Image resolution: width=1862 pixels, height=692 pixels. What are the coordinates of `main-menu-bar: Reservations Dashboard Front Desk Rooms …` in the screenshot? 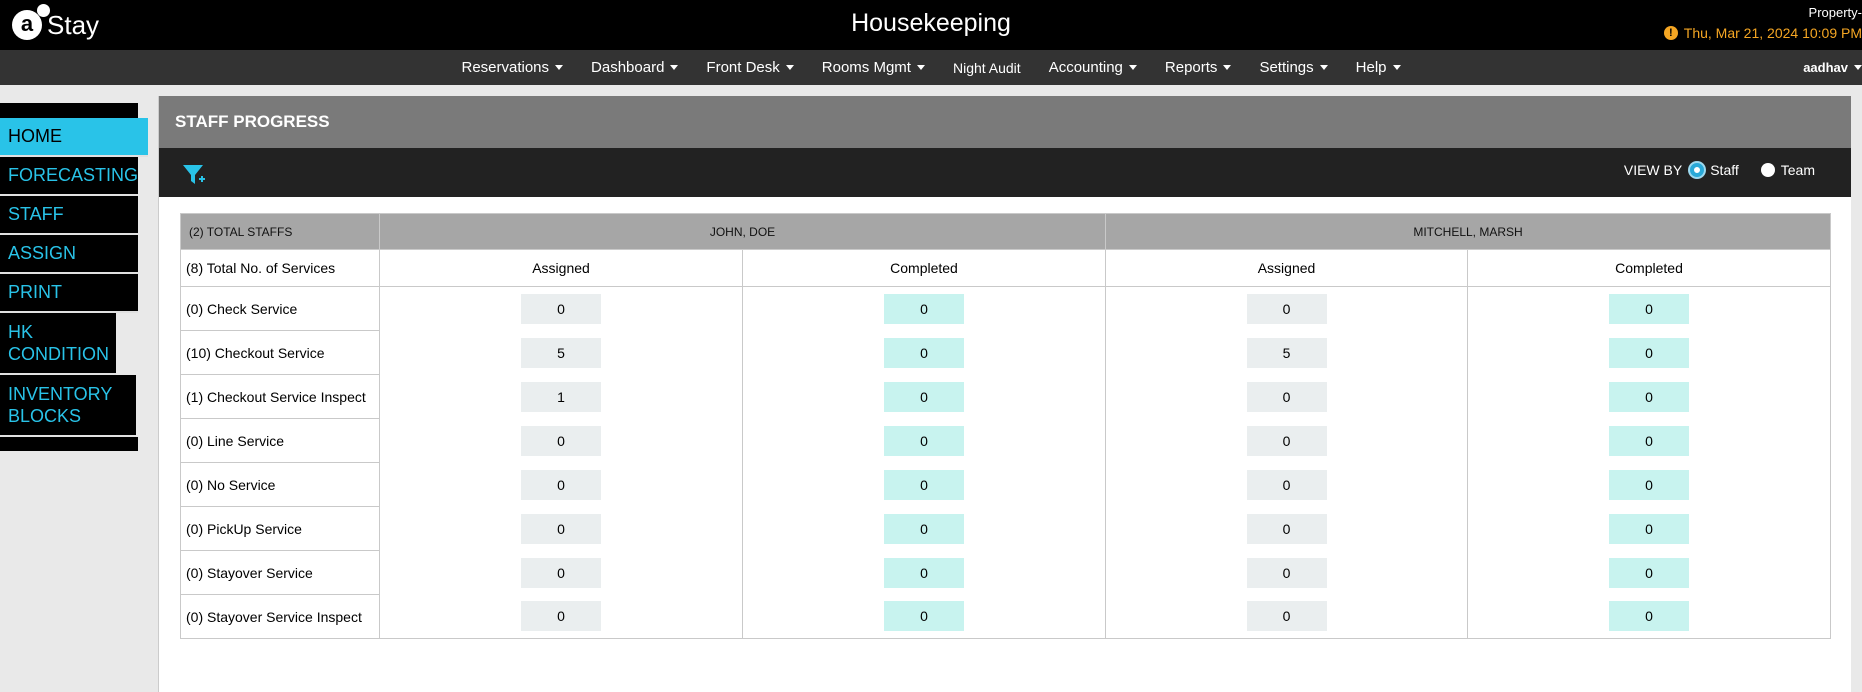 It's located at (931, 67).